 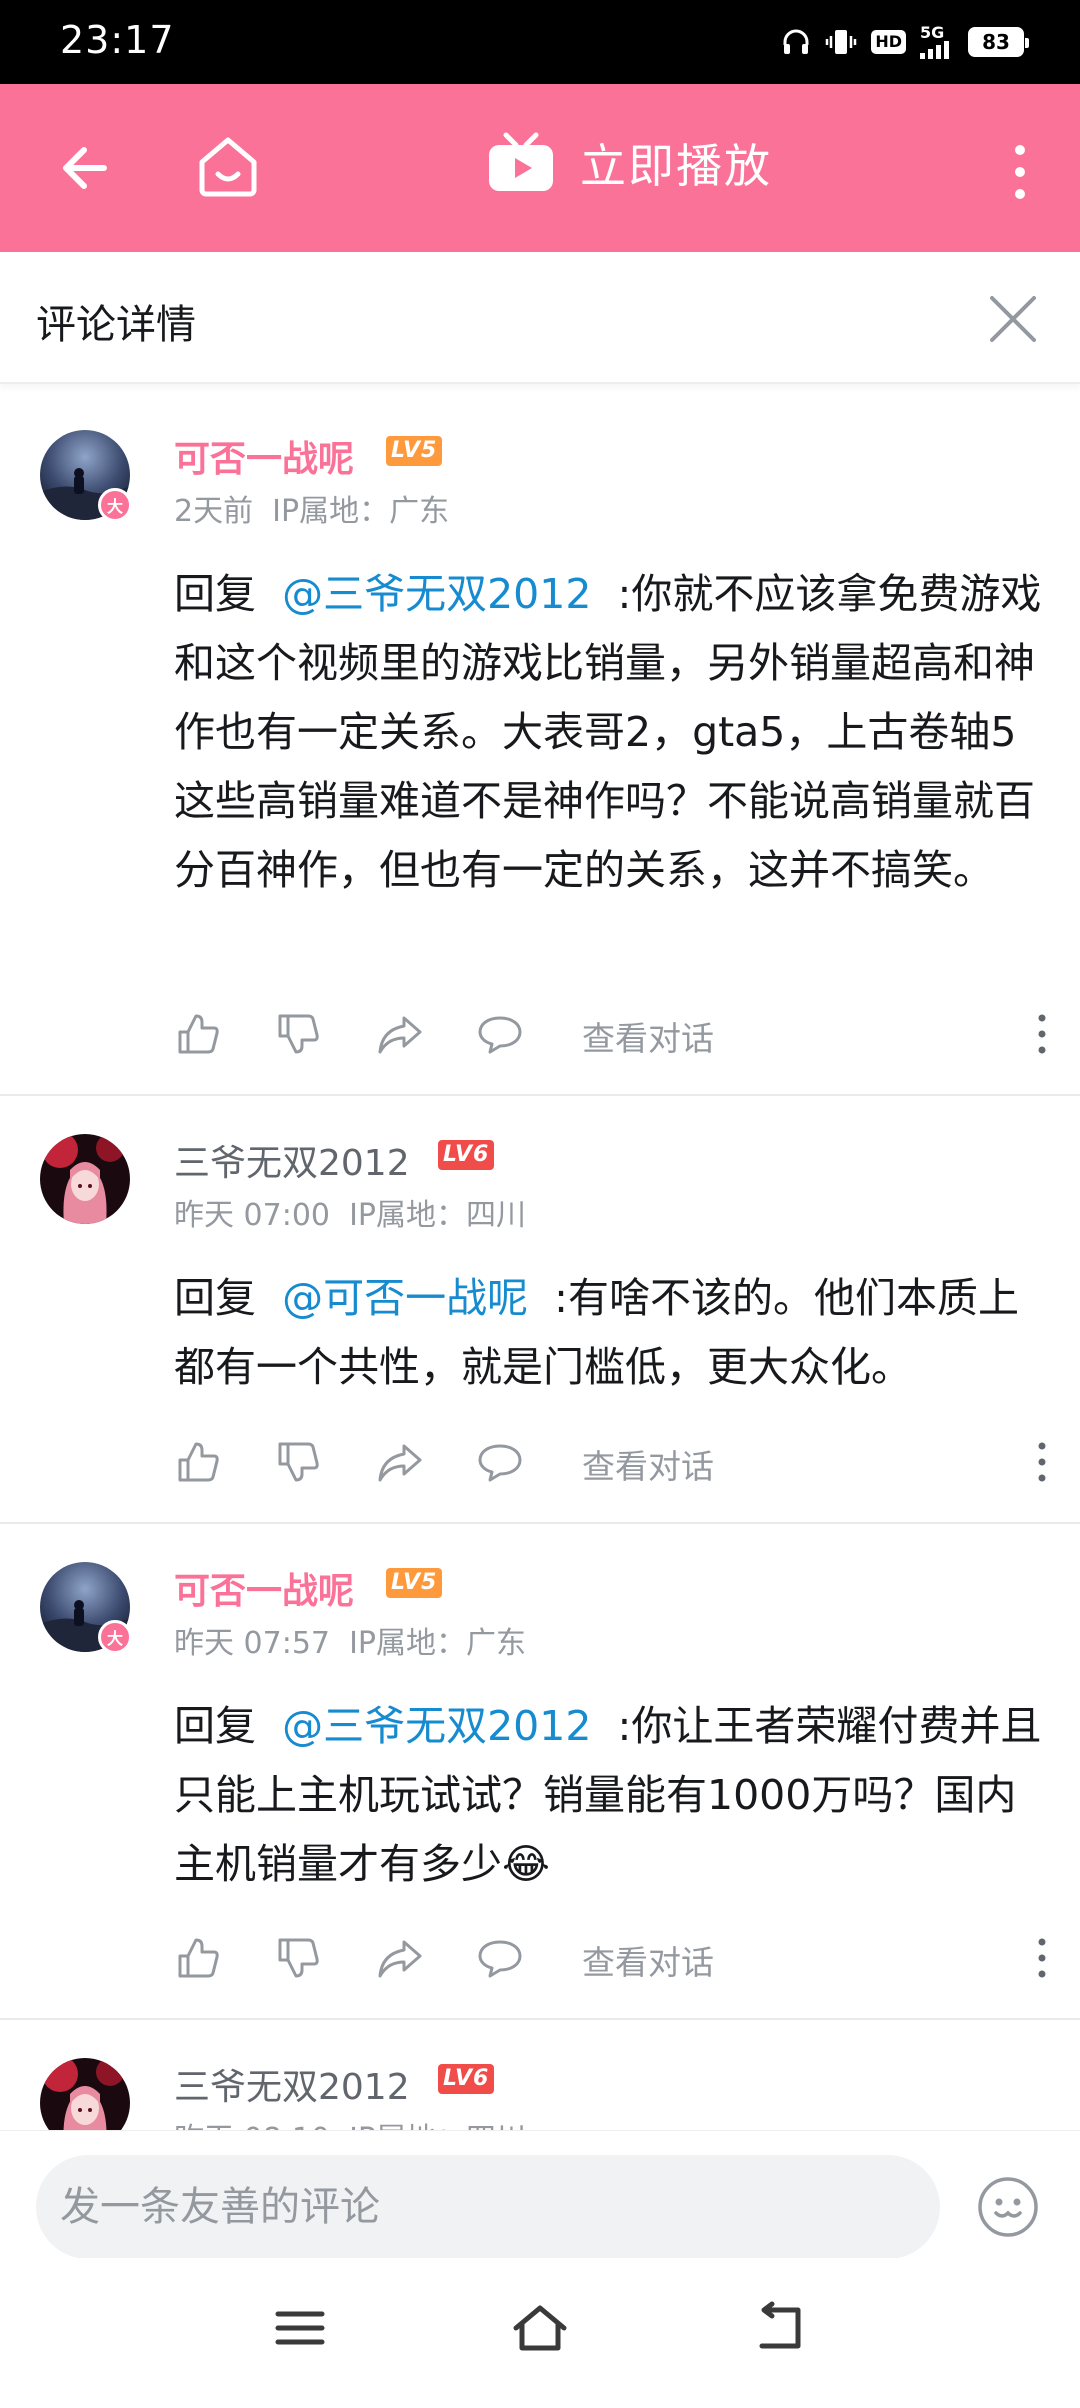 I want to click on comment-time: 昨天 08:10, so click(x=252, y=2126).